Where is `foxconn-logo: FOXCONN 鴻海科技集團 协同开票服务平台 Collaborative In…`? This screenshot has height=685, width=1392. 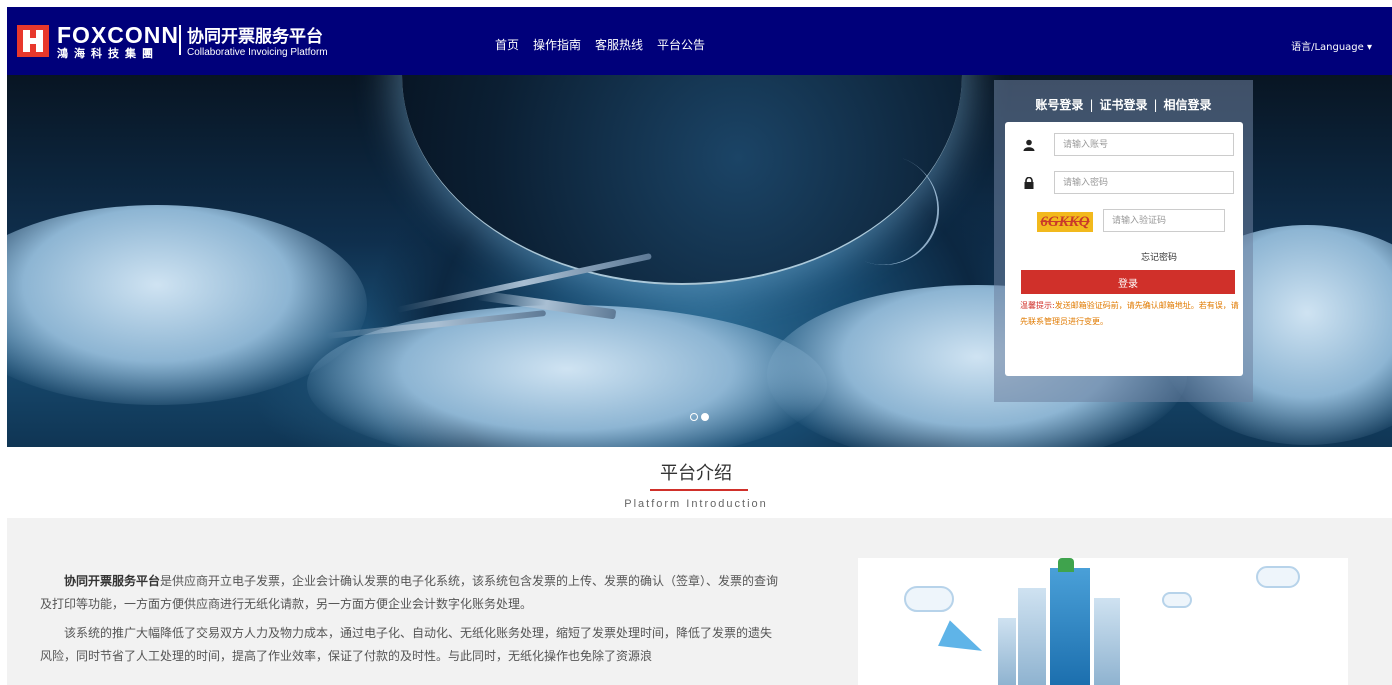 foxconn-logo: FOXCONN 鴻海科技集團 协同开票服务平台 Collaborative In… is located at coordinates (182, 41).